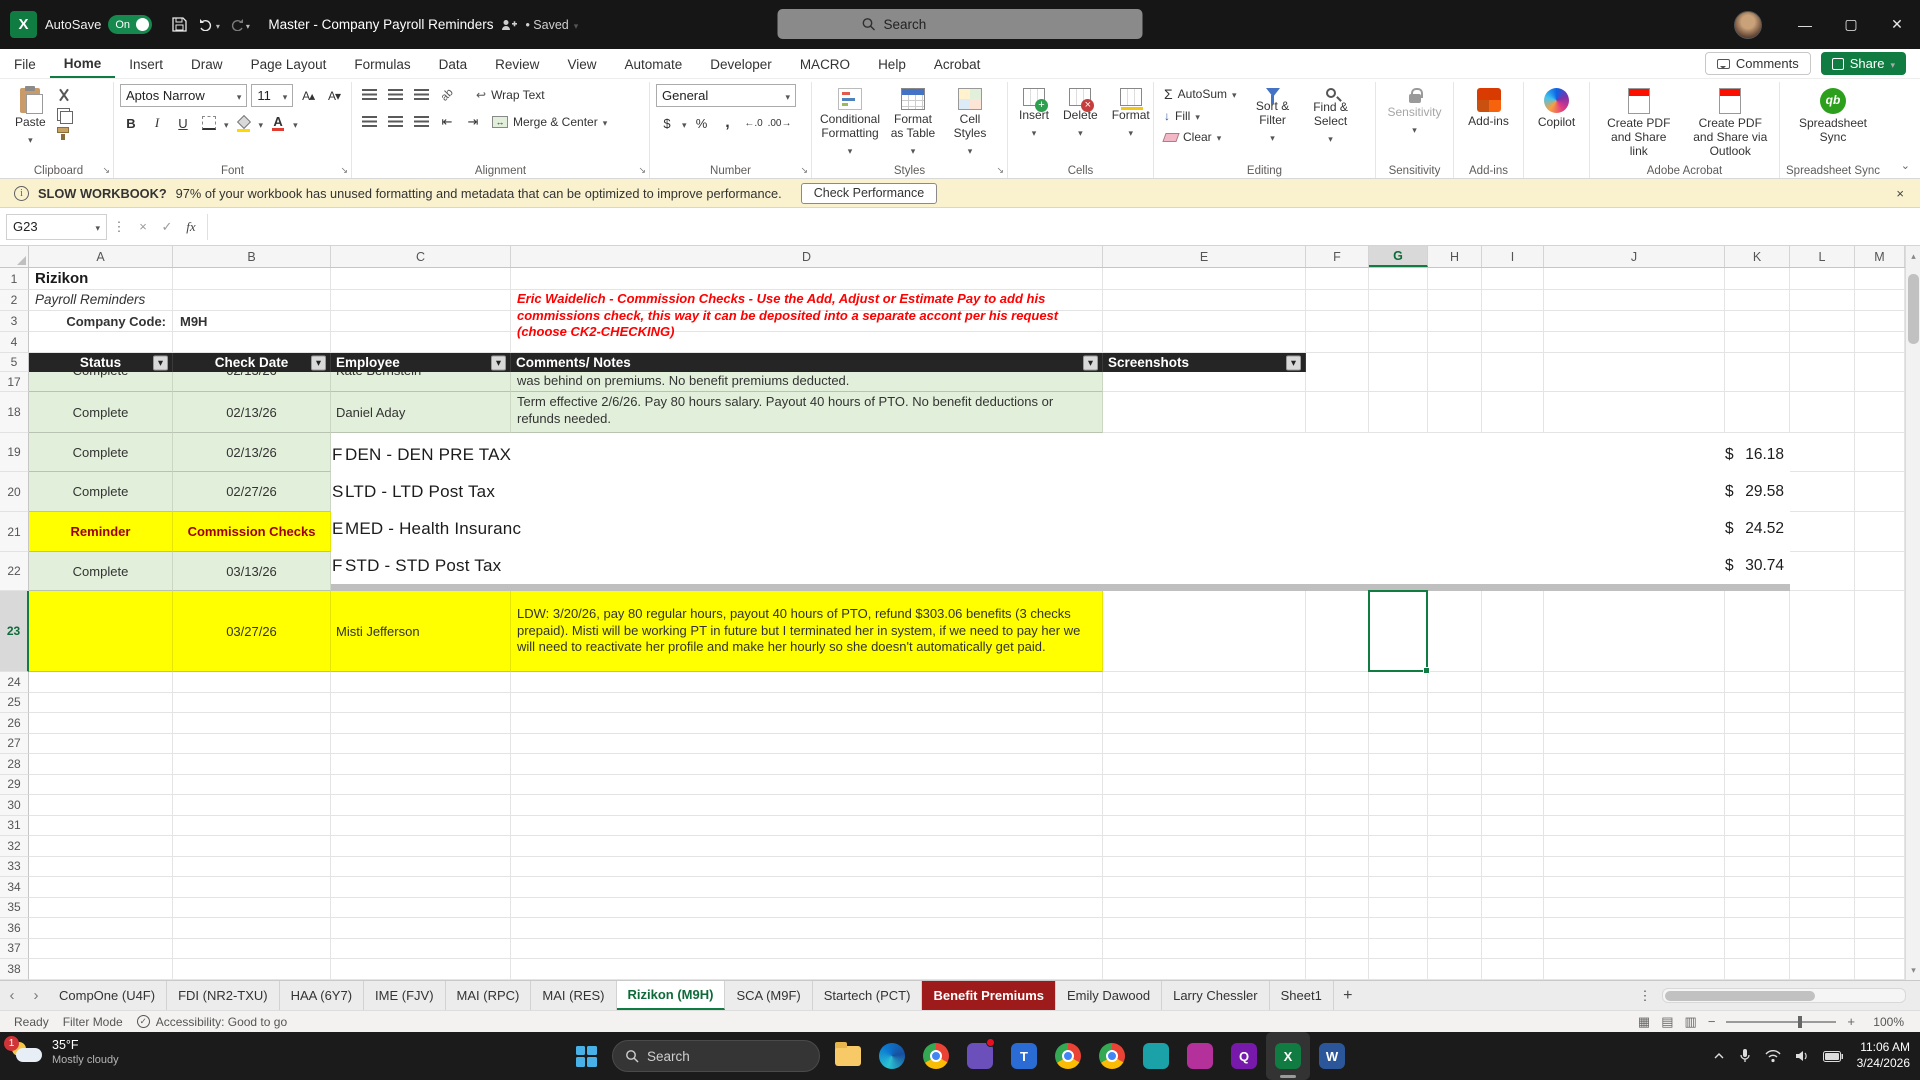  What do you see at coordinates (146, 63) in the screenshot?
I see `tab-insert: Insert` at bounding box center [146, 63].